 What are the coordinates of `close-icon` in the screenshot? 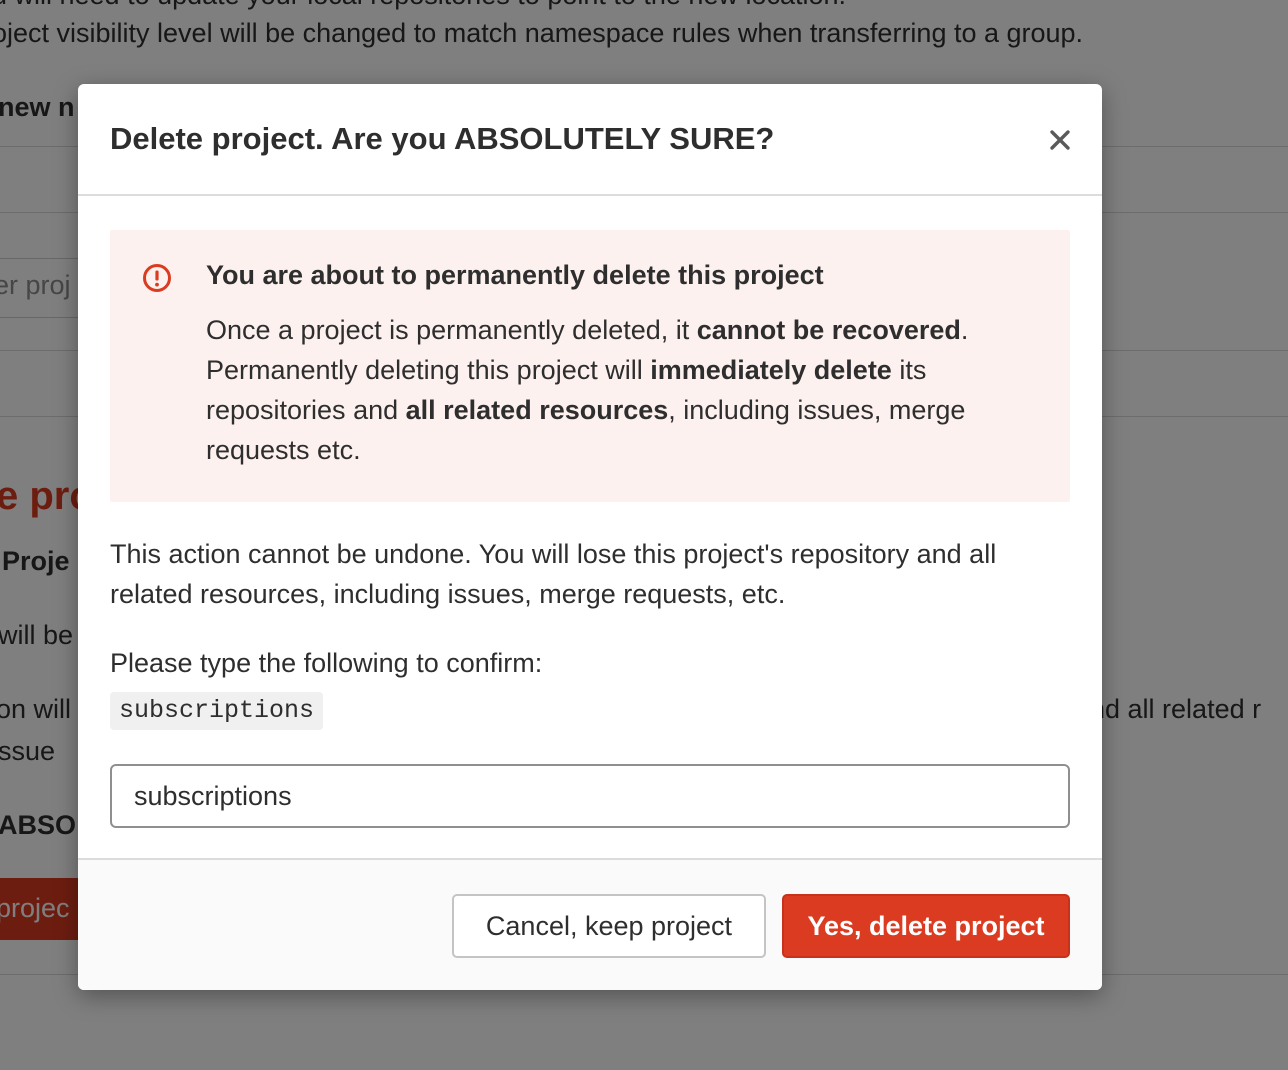 It's located at (1060, 140).